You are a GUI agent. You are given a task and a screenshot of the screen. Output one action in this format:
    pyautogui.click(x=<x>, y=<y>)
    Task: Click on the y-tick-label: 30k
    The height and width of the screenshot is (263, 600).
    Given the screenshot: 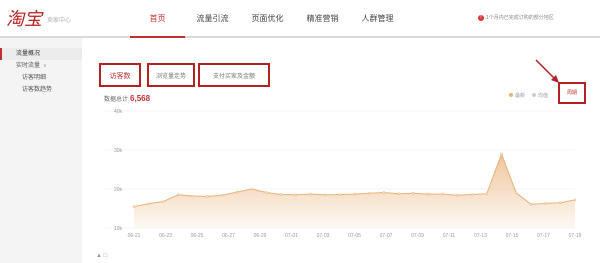 What is the action you would take?
    pyautogui.click(x=118, y=151)
    